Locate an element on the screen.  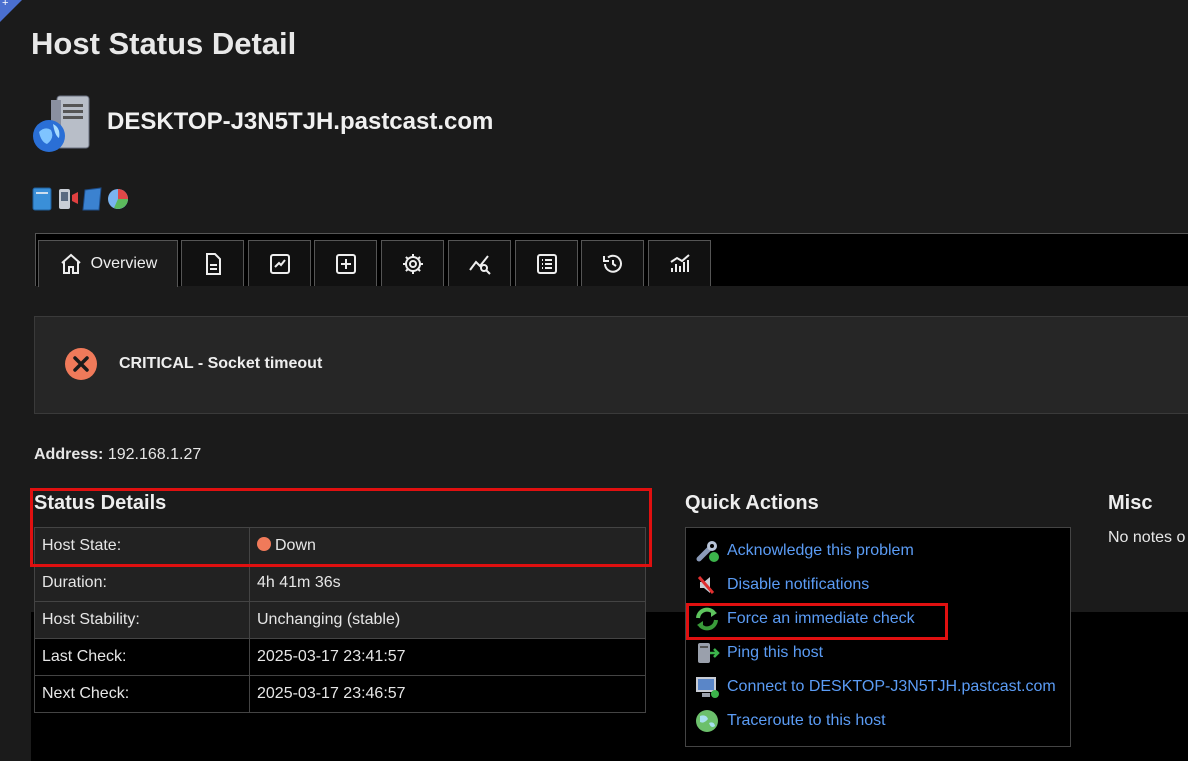
traceroute-link: Traceroute to this host is located at coordinates (806, 721).